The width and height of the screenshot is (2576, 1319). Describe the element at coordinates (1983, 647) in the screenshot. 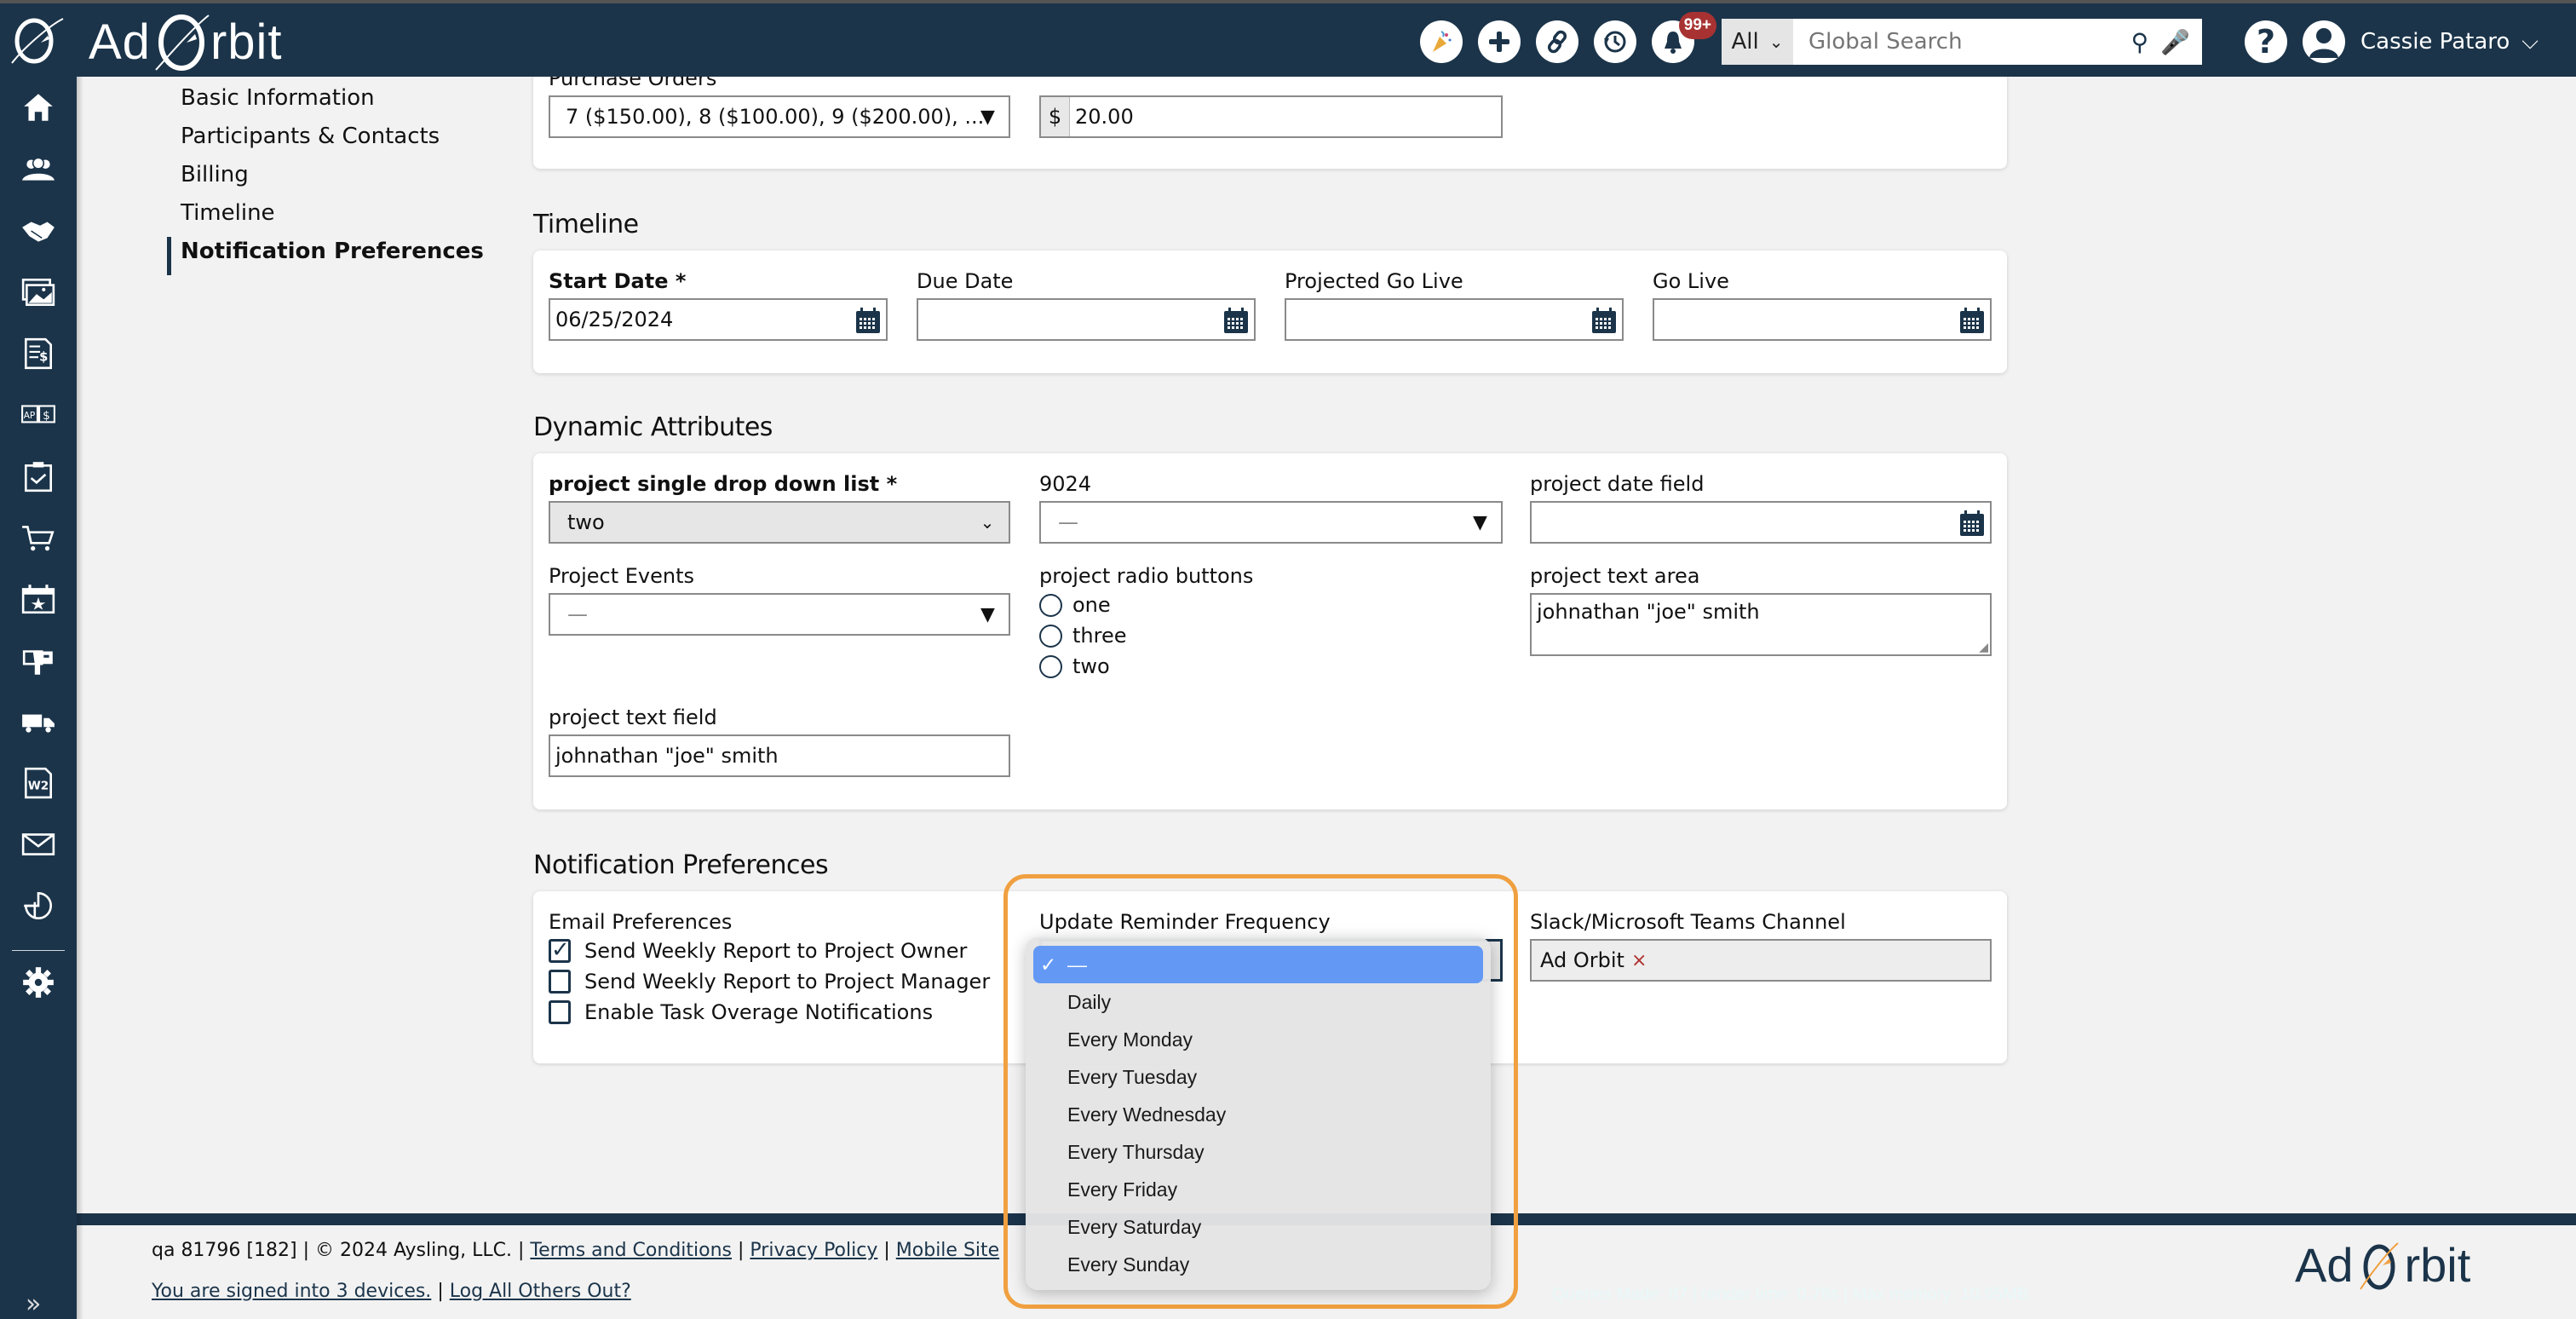

I see `resize-handle-icon: ◢` at that location.